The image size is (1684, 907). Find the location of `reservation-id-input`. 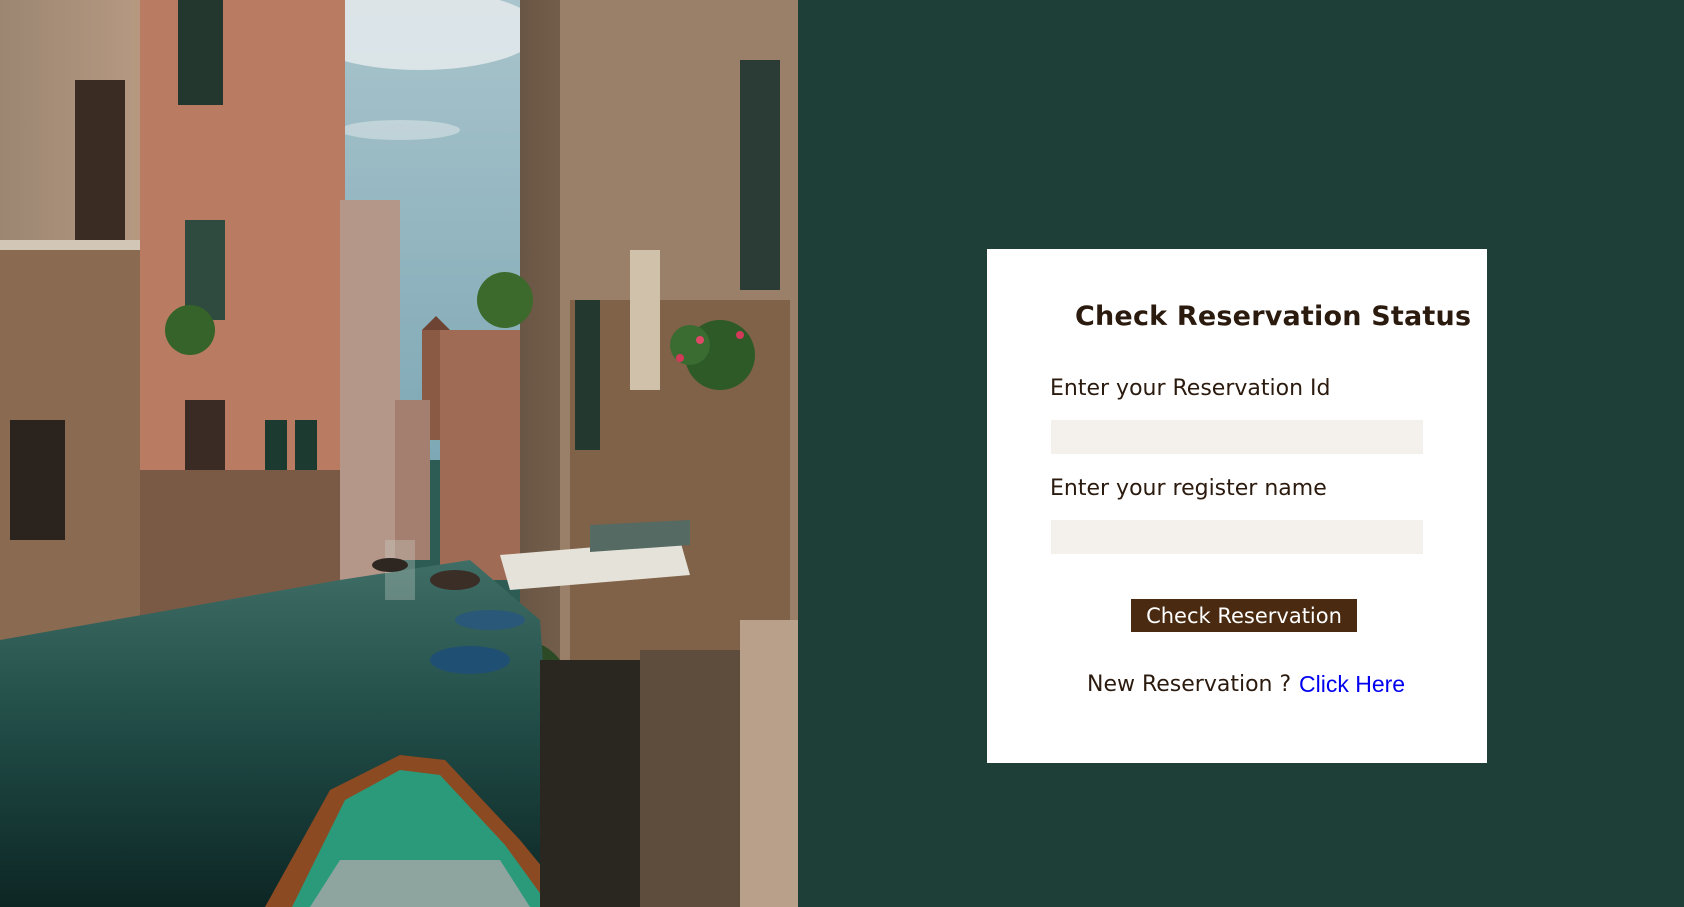

reservation-id-input is located at coordinates (1237, 437).